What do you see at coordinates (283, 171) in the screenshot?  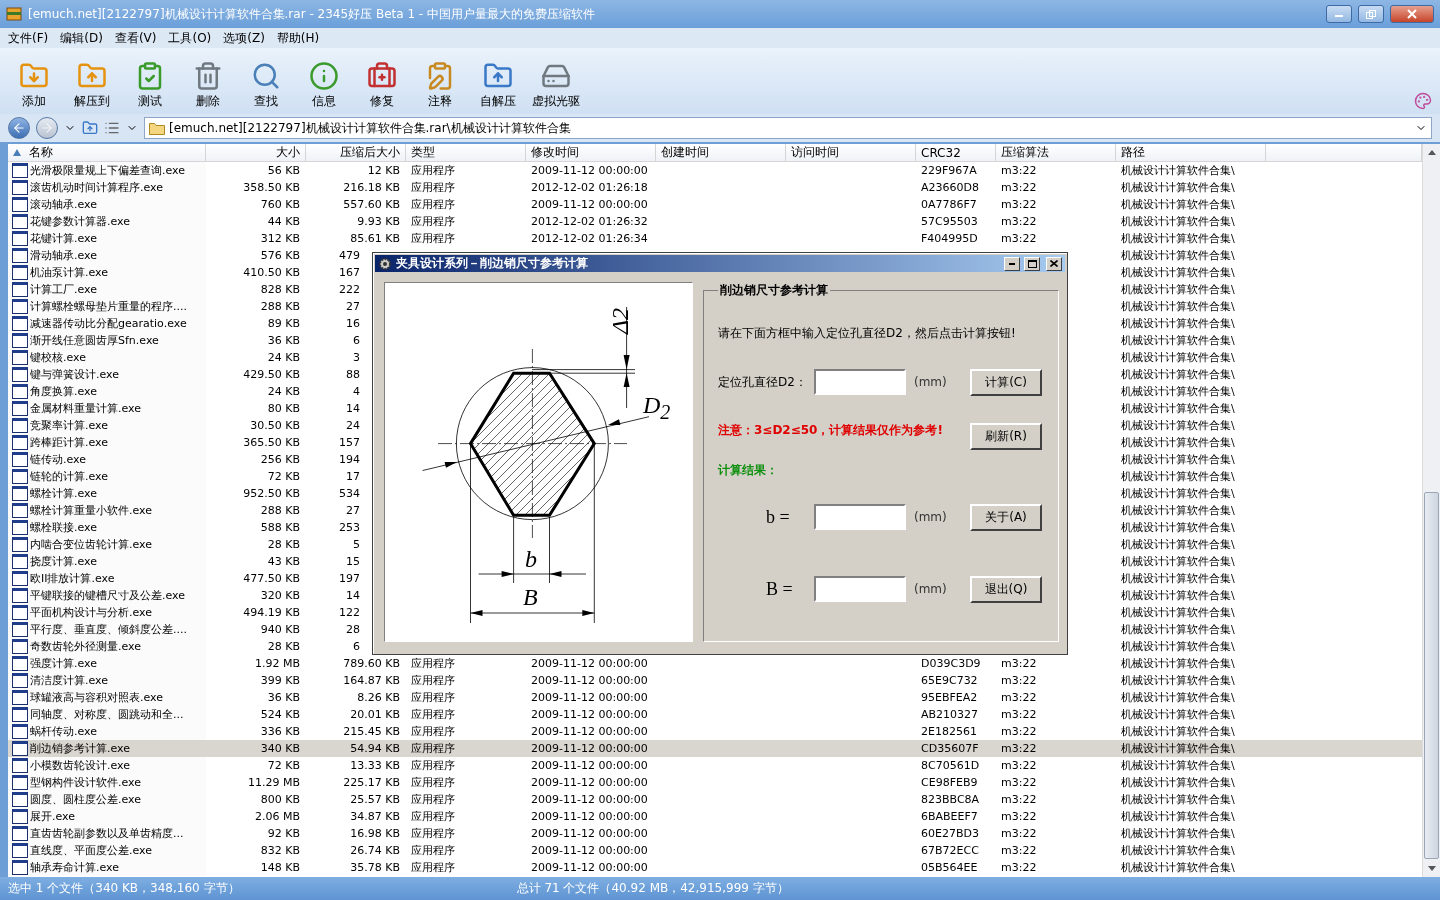 I see `table-cell-text: 56 KB` at bounding box center [283, 171].